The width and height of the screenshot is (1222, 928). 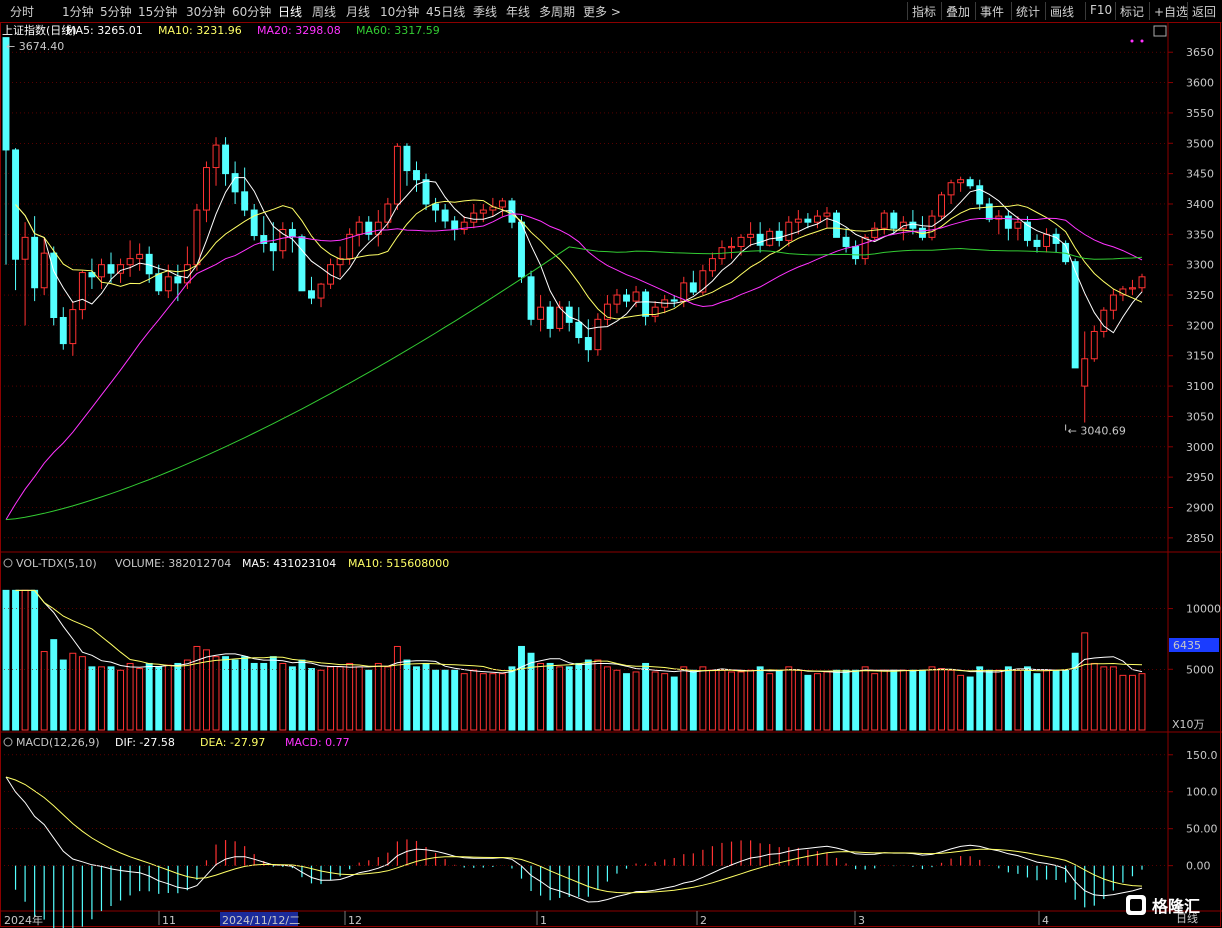 What do you see at coordinates (1202, 792) in the screenshot?
I see `macd-tick-label: 100.0` at bounding box center [1202, 792].